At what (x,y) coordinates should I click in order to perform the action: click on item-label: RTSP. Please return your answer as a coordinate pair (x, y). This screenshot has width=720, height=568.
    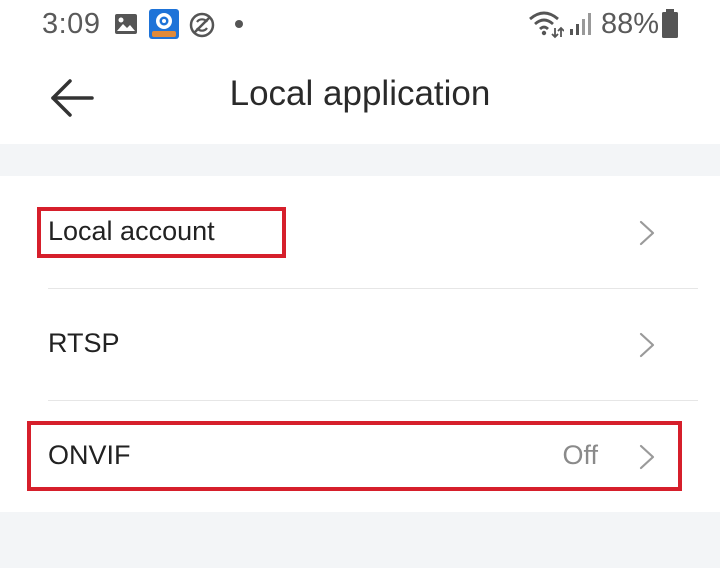
    Looking at the image, I should click on (84, 343).